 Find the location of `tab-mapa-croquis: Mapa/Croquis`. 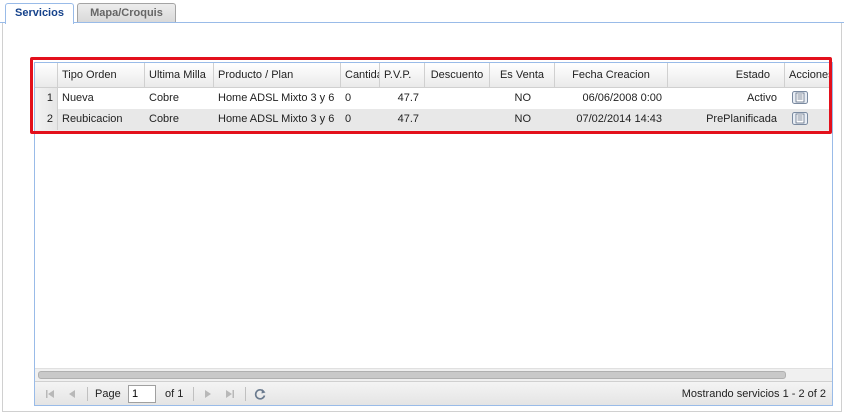

tab-mapa-croquis: Mapa/Croquis is located at coordinates (126, 12).